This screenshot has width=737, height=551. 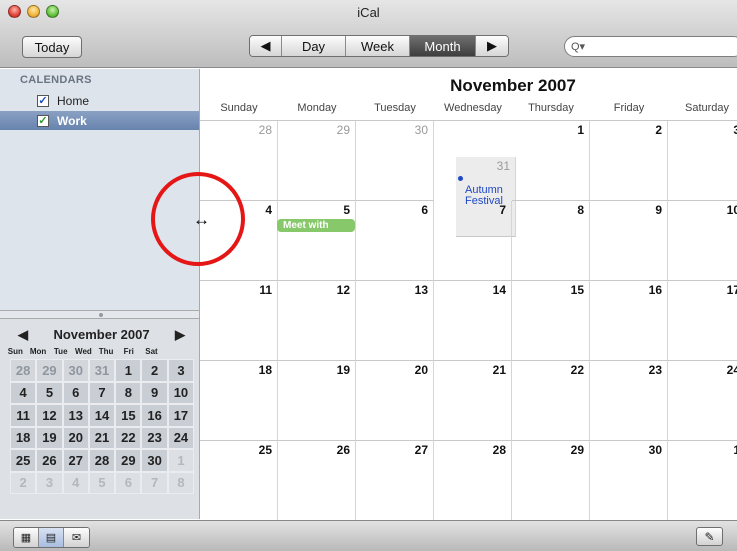 I want to click on search-field: Q▾, so click(x=650, y=46).